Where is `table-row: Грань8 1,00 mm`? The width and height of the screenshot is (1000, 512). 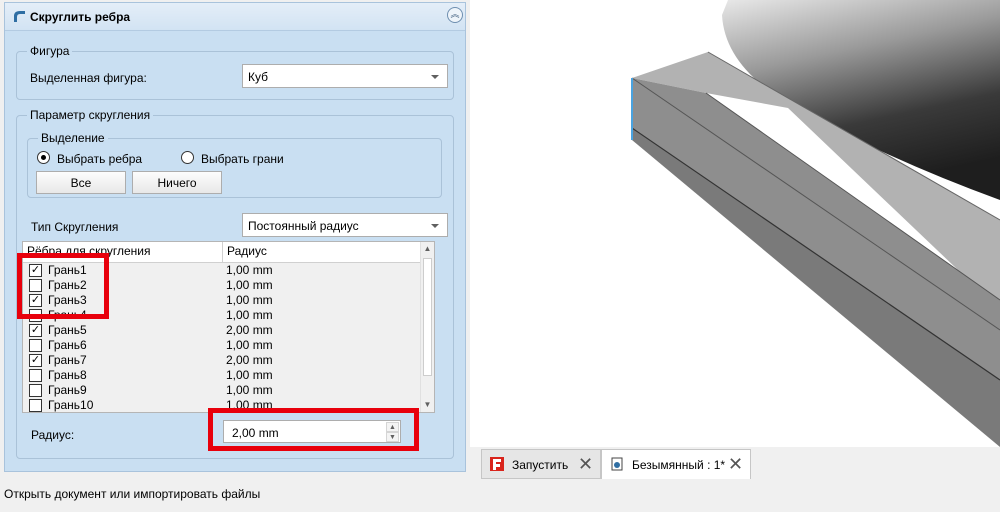
table-row: Грань8 1,00 mm is located at coordinates (222, 375).